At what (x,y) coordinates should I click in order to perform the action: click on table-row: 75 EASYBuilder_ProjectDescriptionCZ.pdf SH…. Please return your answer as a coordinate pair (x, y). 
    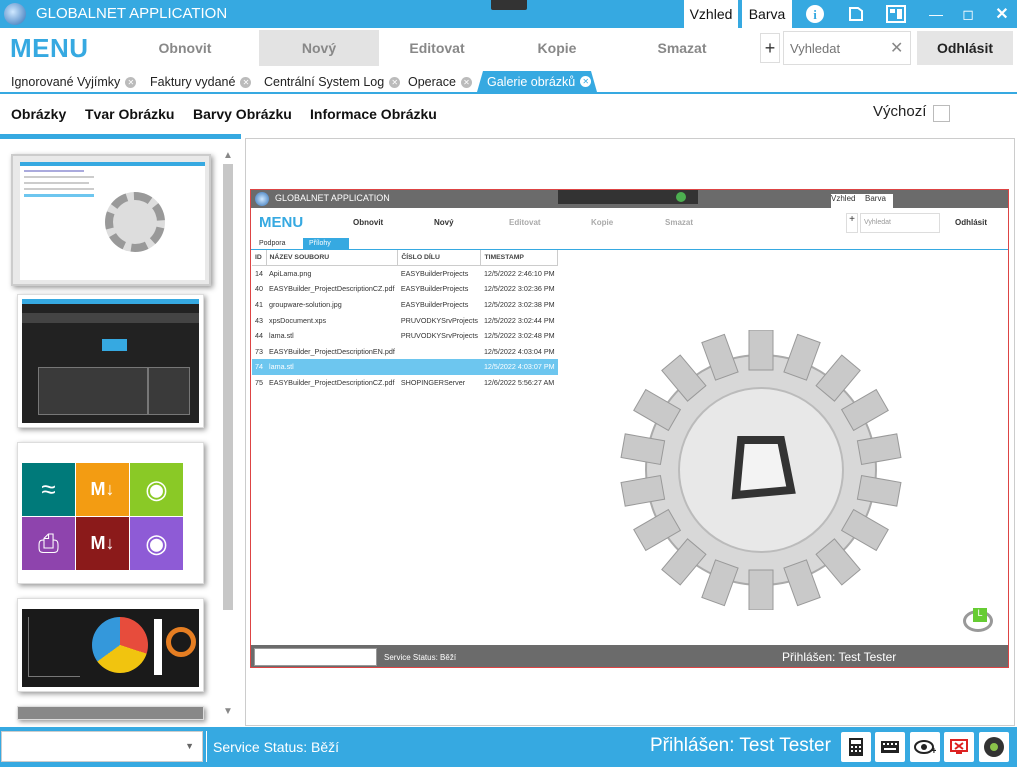
    Looking at the image, I should click on (405, 383).